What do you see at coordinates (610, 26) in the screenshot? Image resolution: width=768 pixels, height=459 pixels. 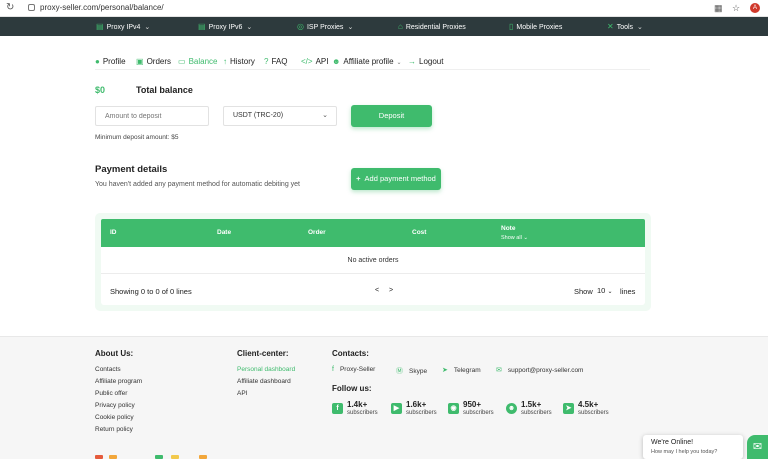 I see `tools-icon: ✕` at bounding box center [610, 26].